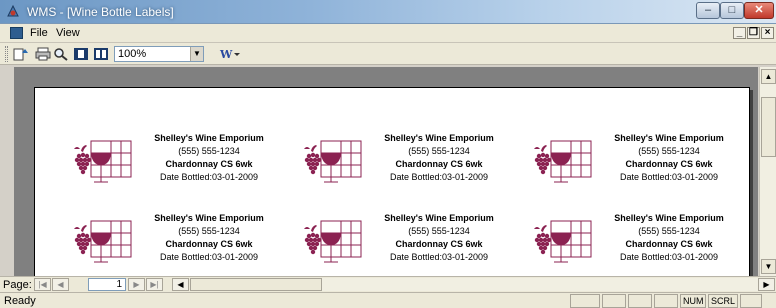 The height and width of the screenshot is (308, 776). Describe the element at coordinates (196, 54) in the screenshot. I see `chevron-down-icon: ▼` at that location.